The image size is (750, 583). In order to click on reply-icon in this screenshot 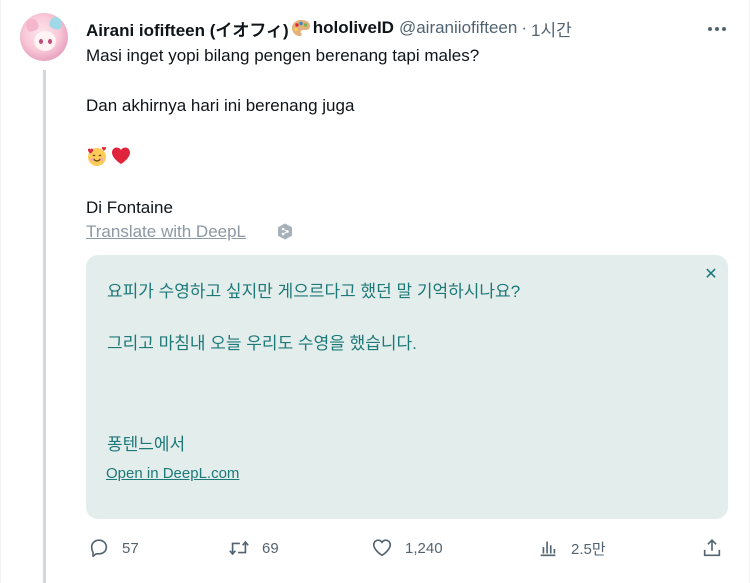, I will do `click(99, 548)`.